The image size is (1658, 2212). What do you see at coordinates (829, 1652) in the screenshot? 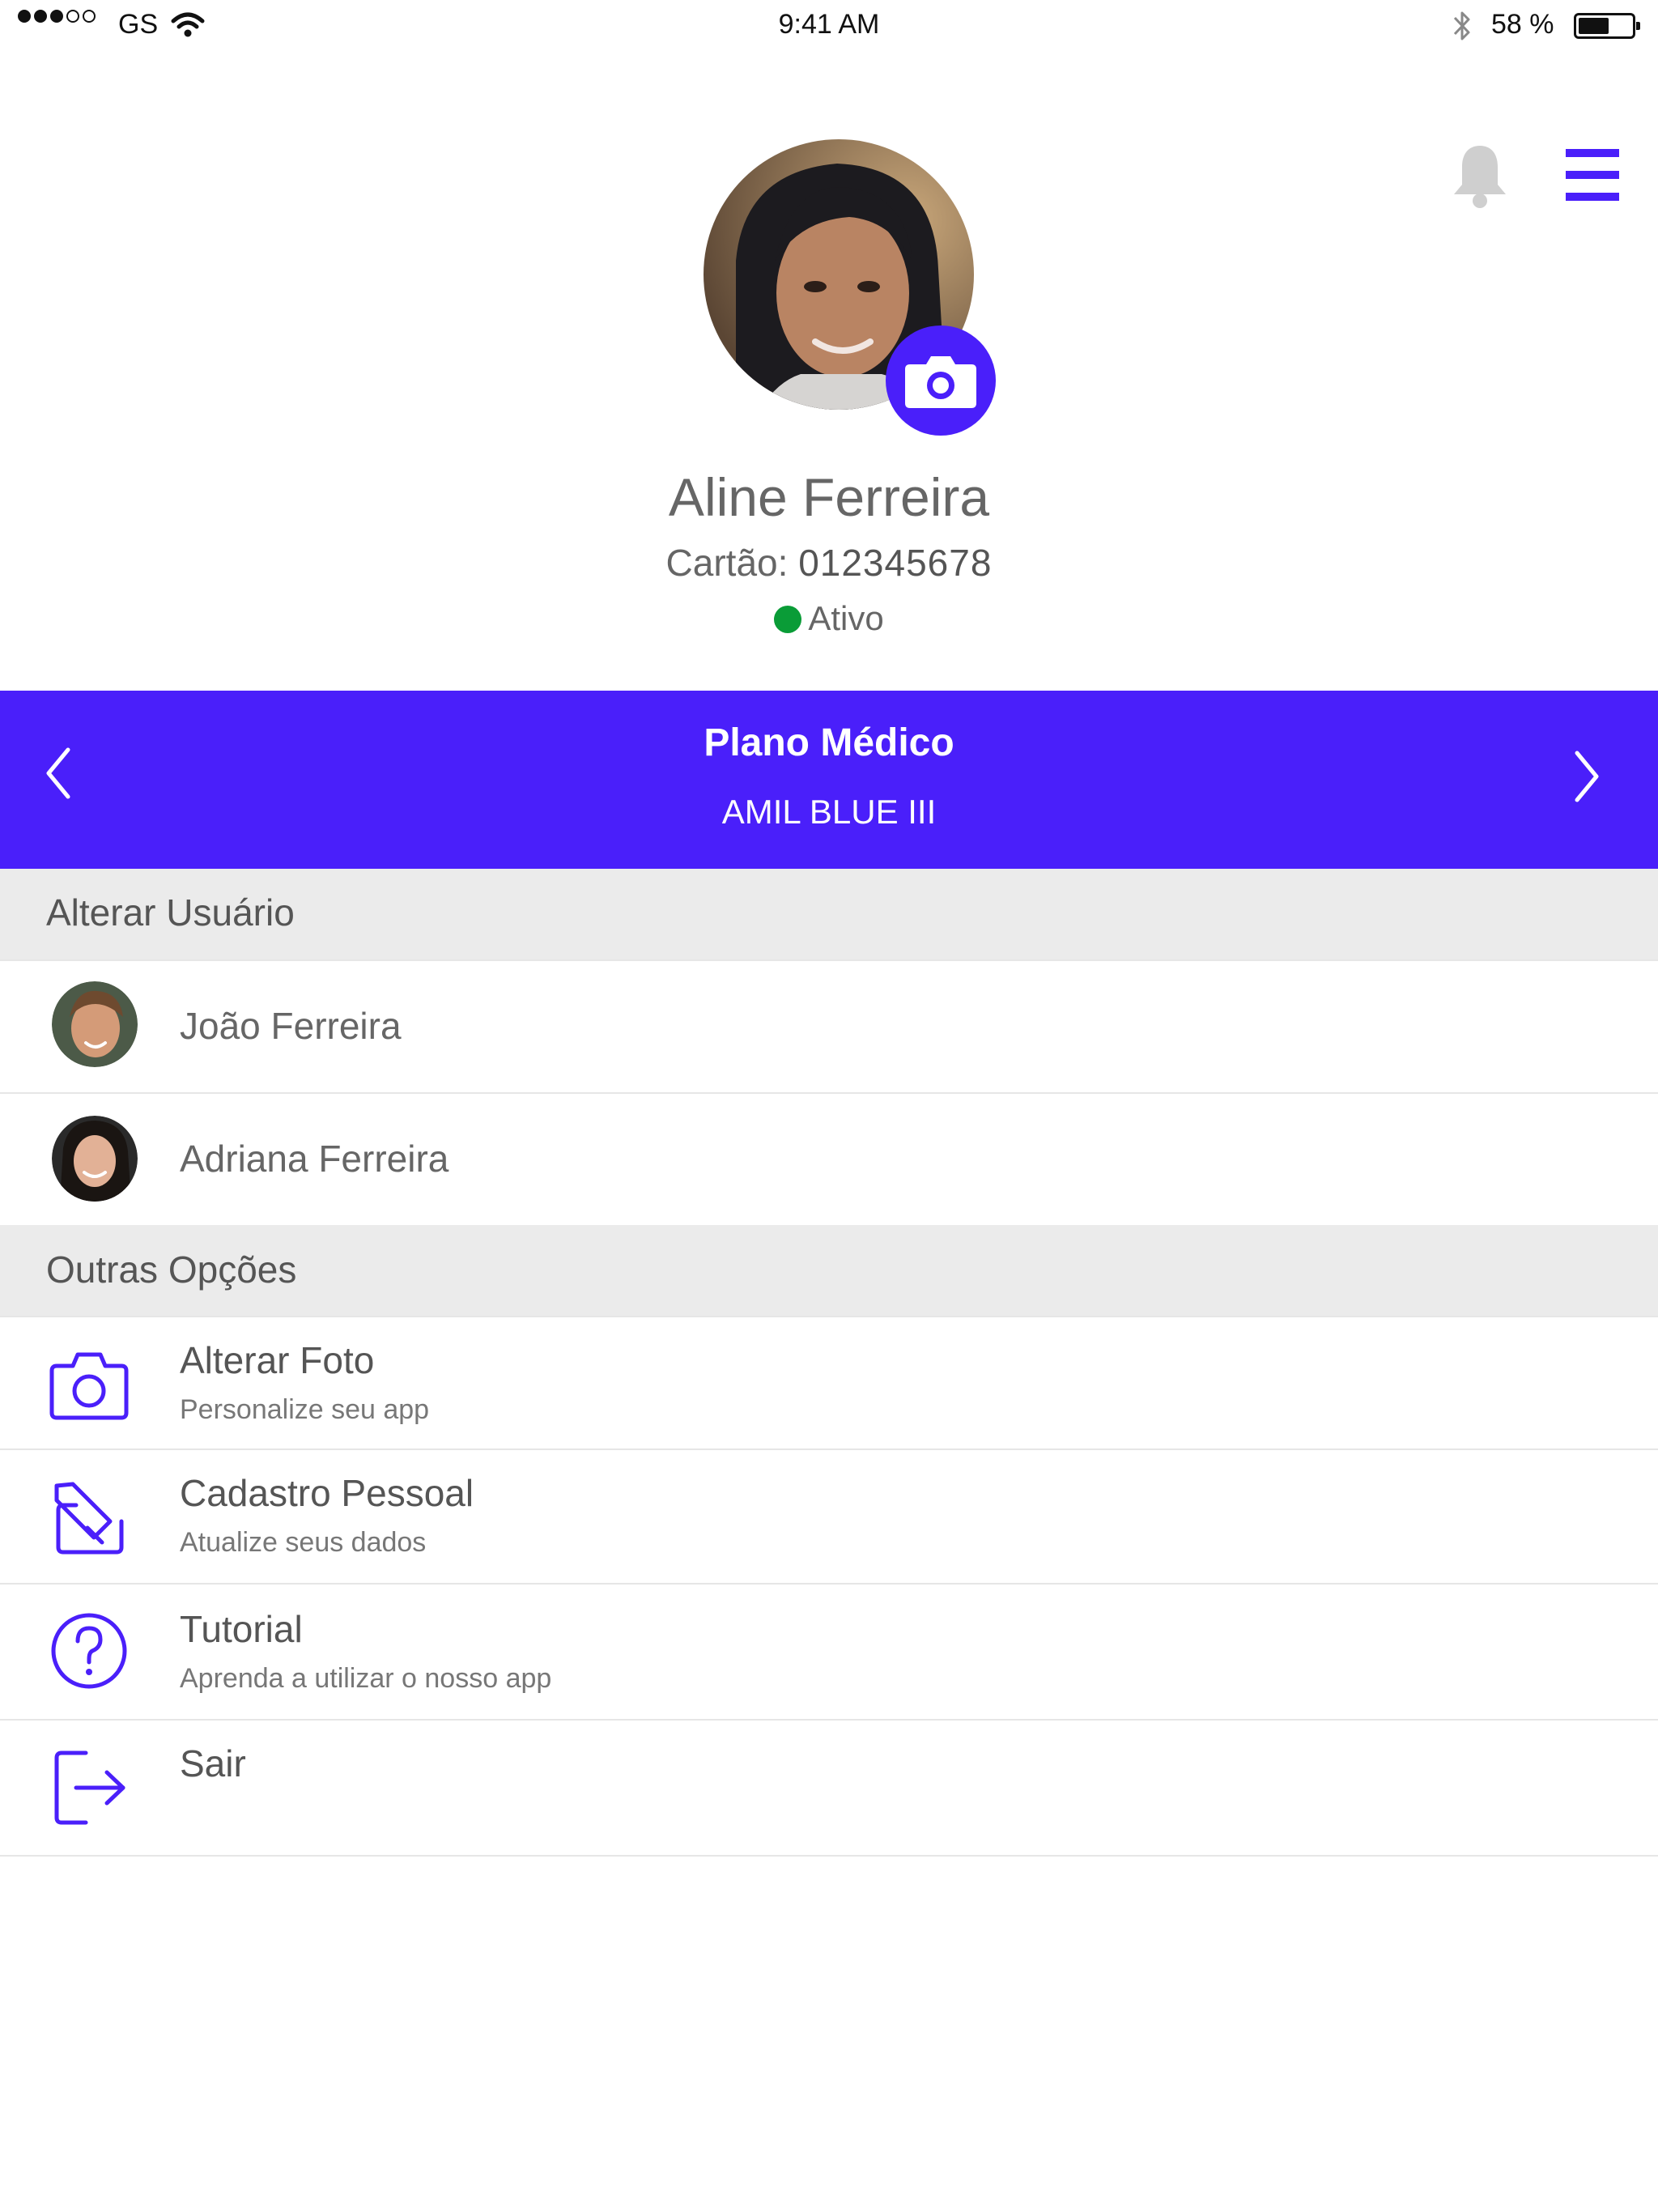
I see `option-tutorial: Tutorial Aprenda a utilizar o nosso app` at bounding box center [829, 1652].